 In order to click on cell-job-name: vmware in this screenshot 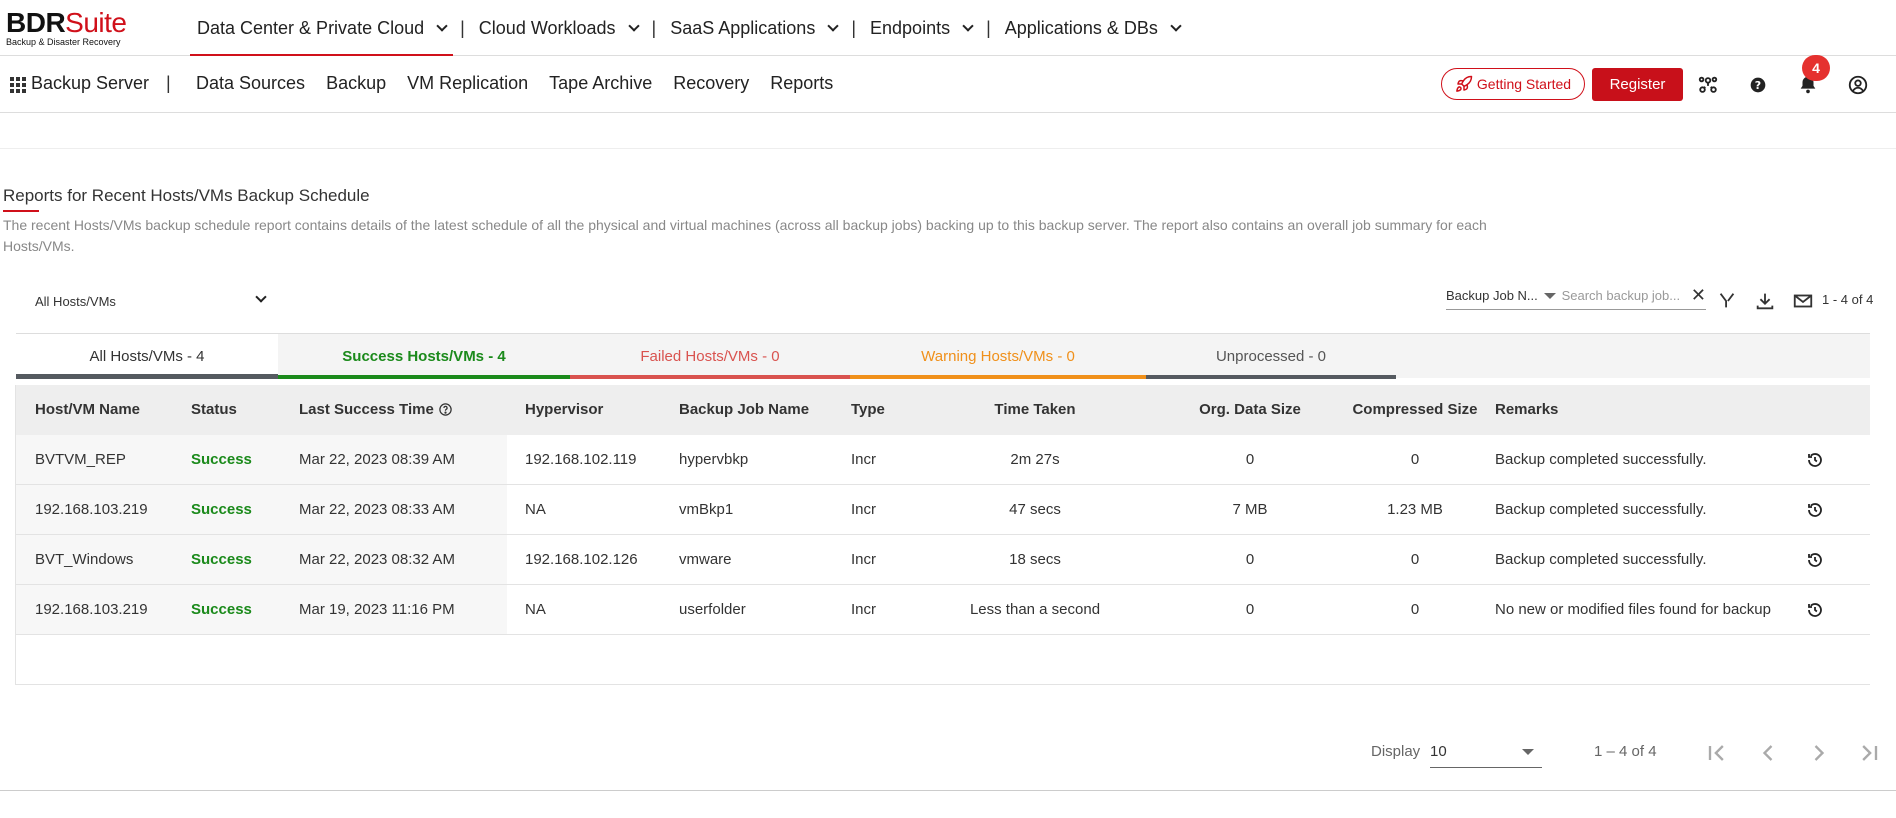, I will do `click(705, 559)`.